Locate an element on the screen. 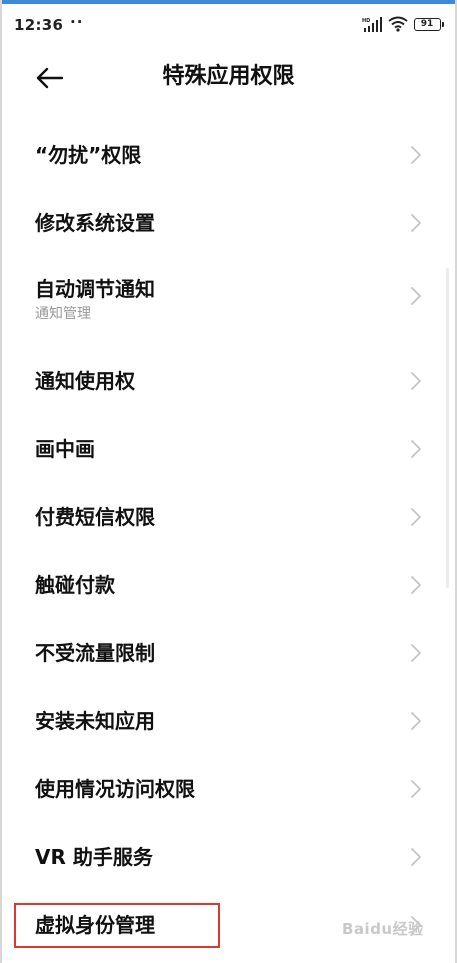 This screenshot has height=963, width=457. settings-item-title: 修改系统设置 is located at coordinates (95, 223).